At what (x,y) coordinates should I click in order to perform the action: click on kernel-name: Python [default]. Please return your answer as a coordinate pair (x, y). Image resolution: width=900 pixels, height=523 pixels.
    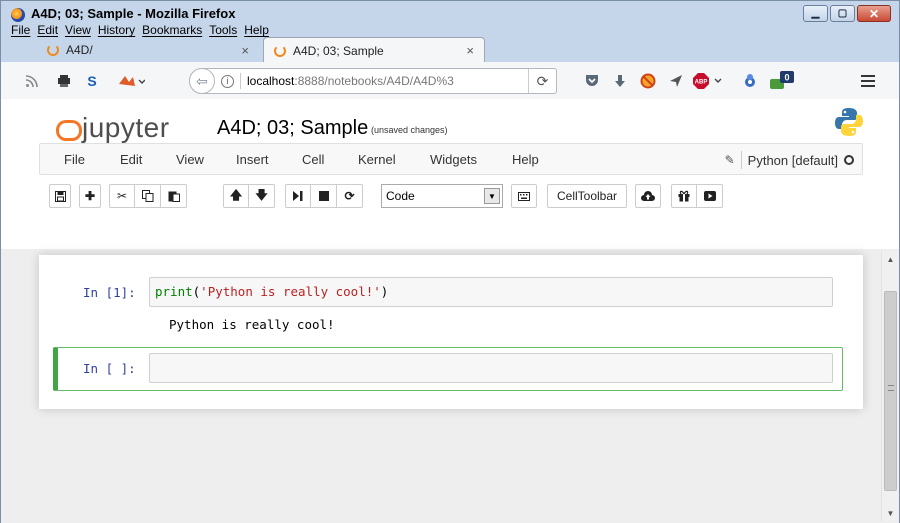
    Looking at the image, I should click on (793, 160).